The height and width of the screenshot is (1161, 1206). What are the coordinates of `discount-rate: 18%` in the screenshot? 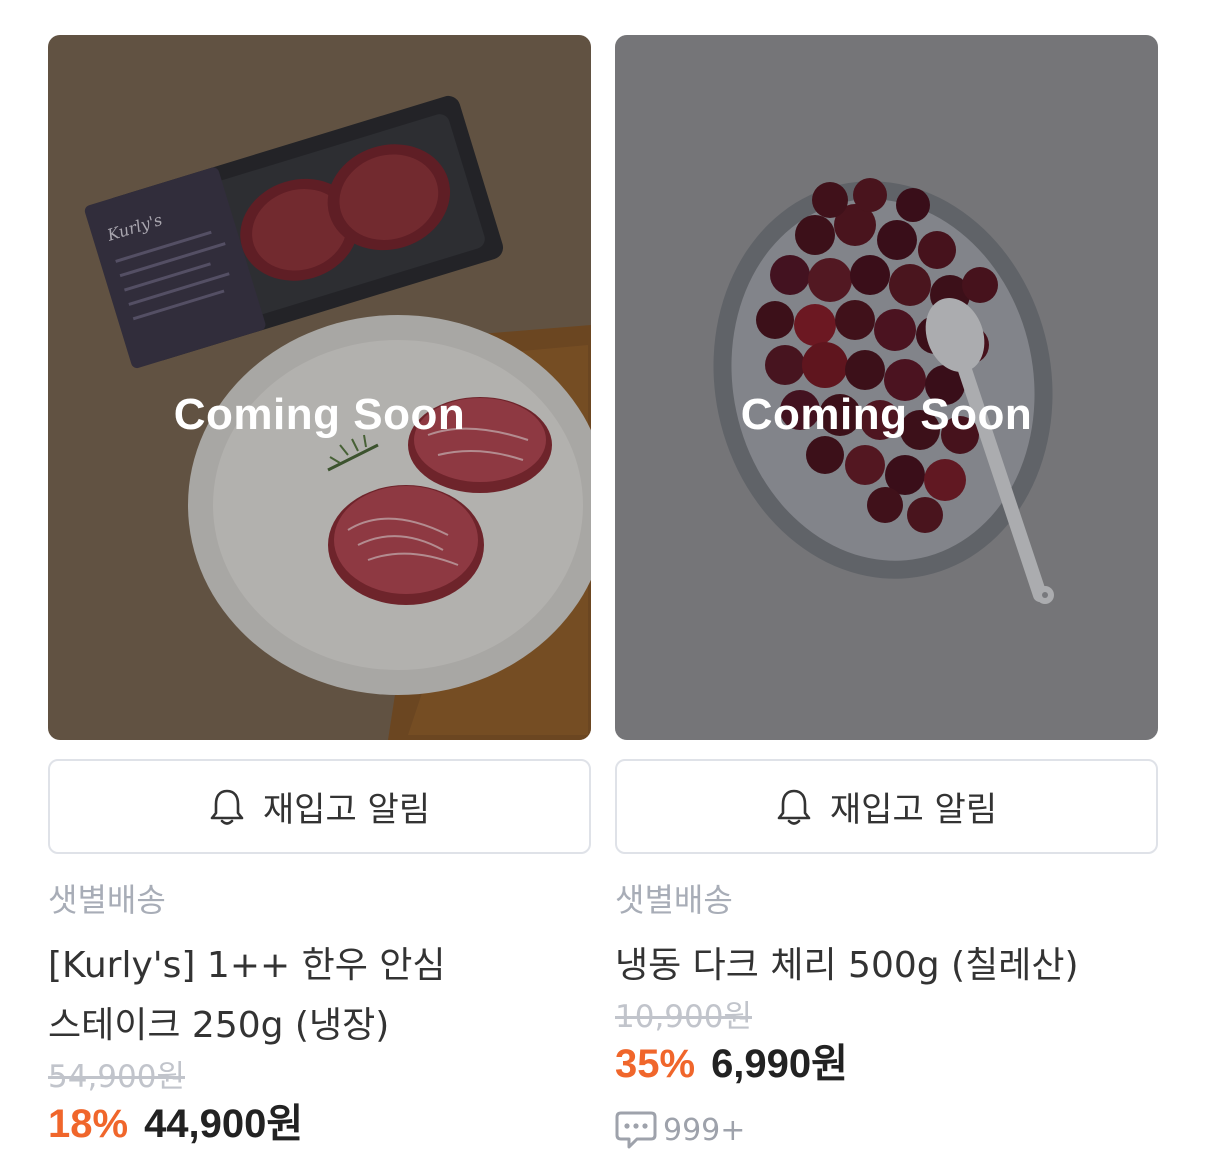 It's located at (88, 1124).